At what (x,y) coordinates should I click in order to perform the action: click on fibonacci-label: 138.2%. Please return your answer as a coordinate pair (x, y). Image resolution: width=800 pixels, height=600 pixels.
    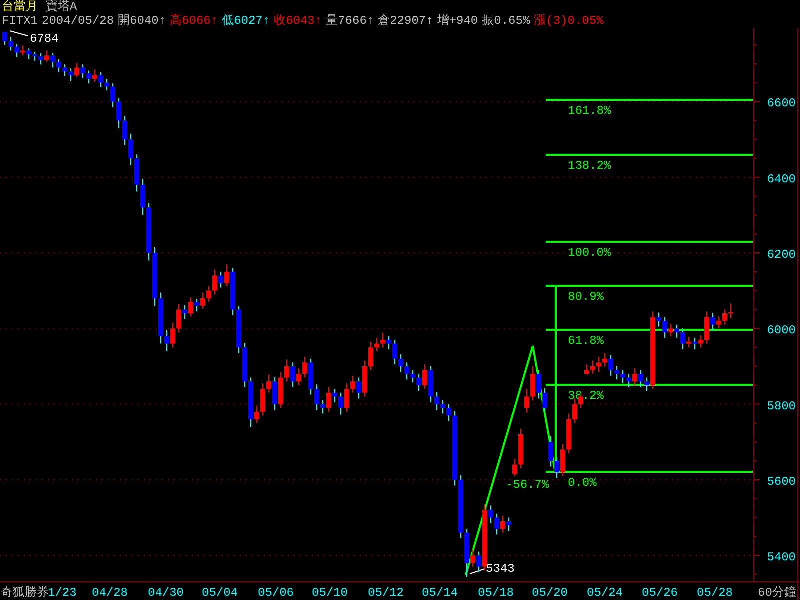
    Looking at the image, I should click on (590, 166).